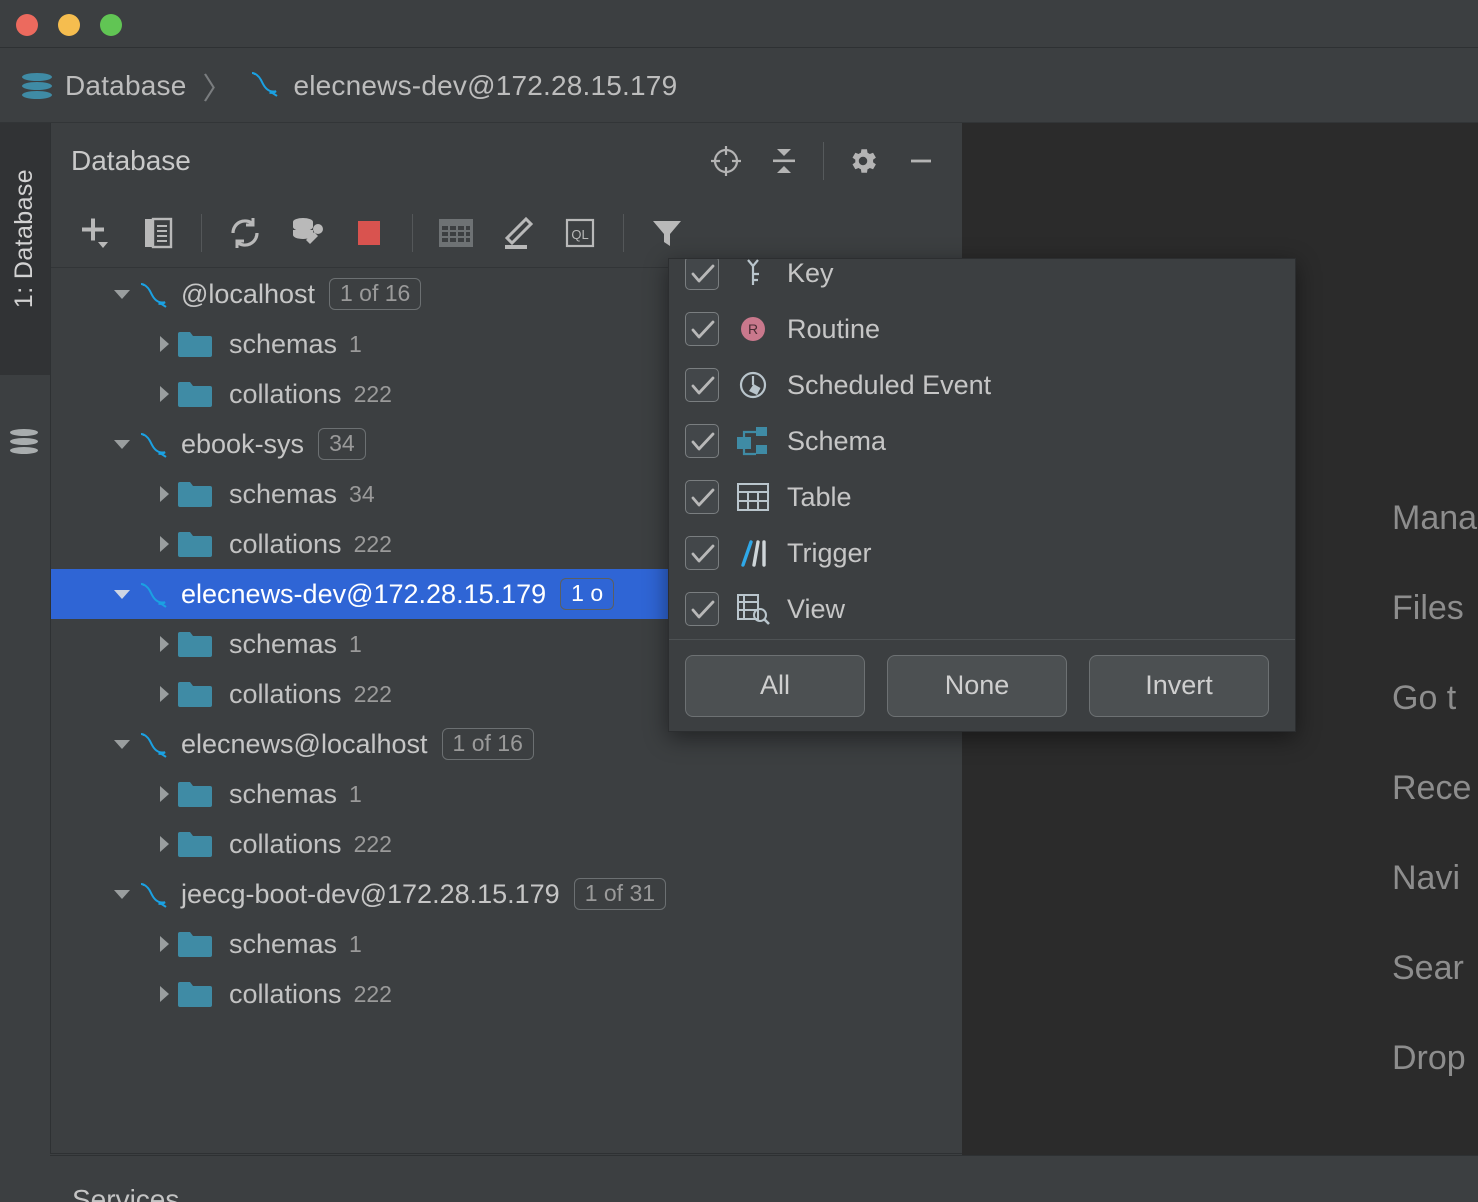 The image size is (1478, 1202). What do you see at coordinates (131, 160) in the screenshot?
I see `page-title: Database` at bounding box center [131, 160].